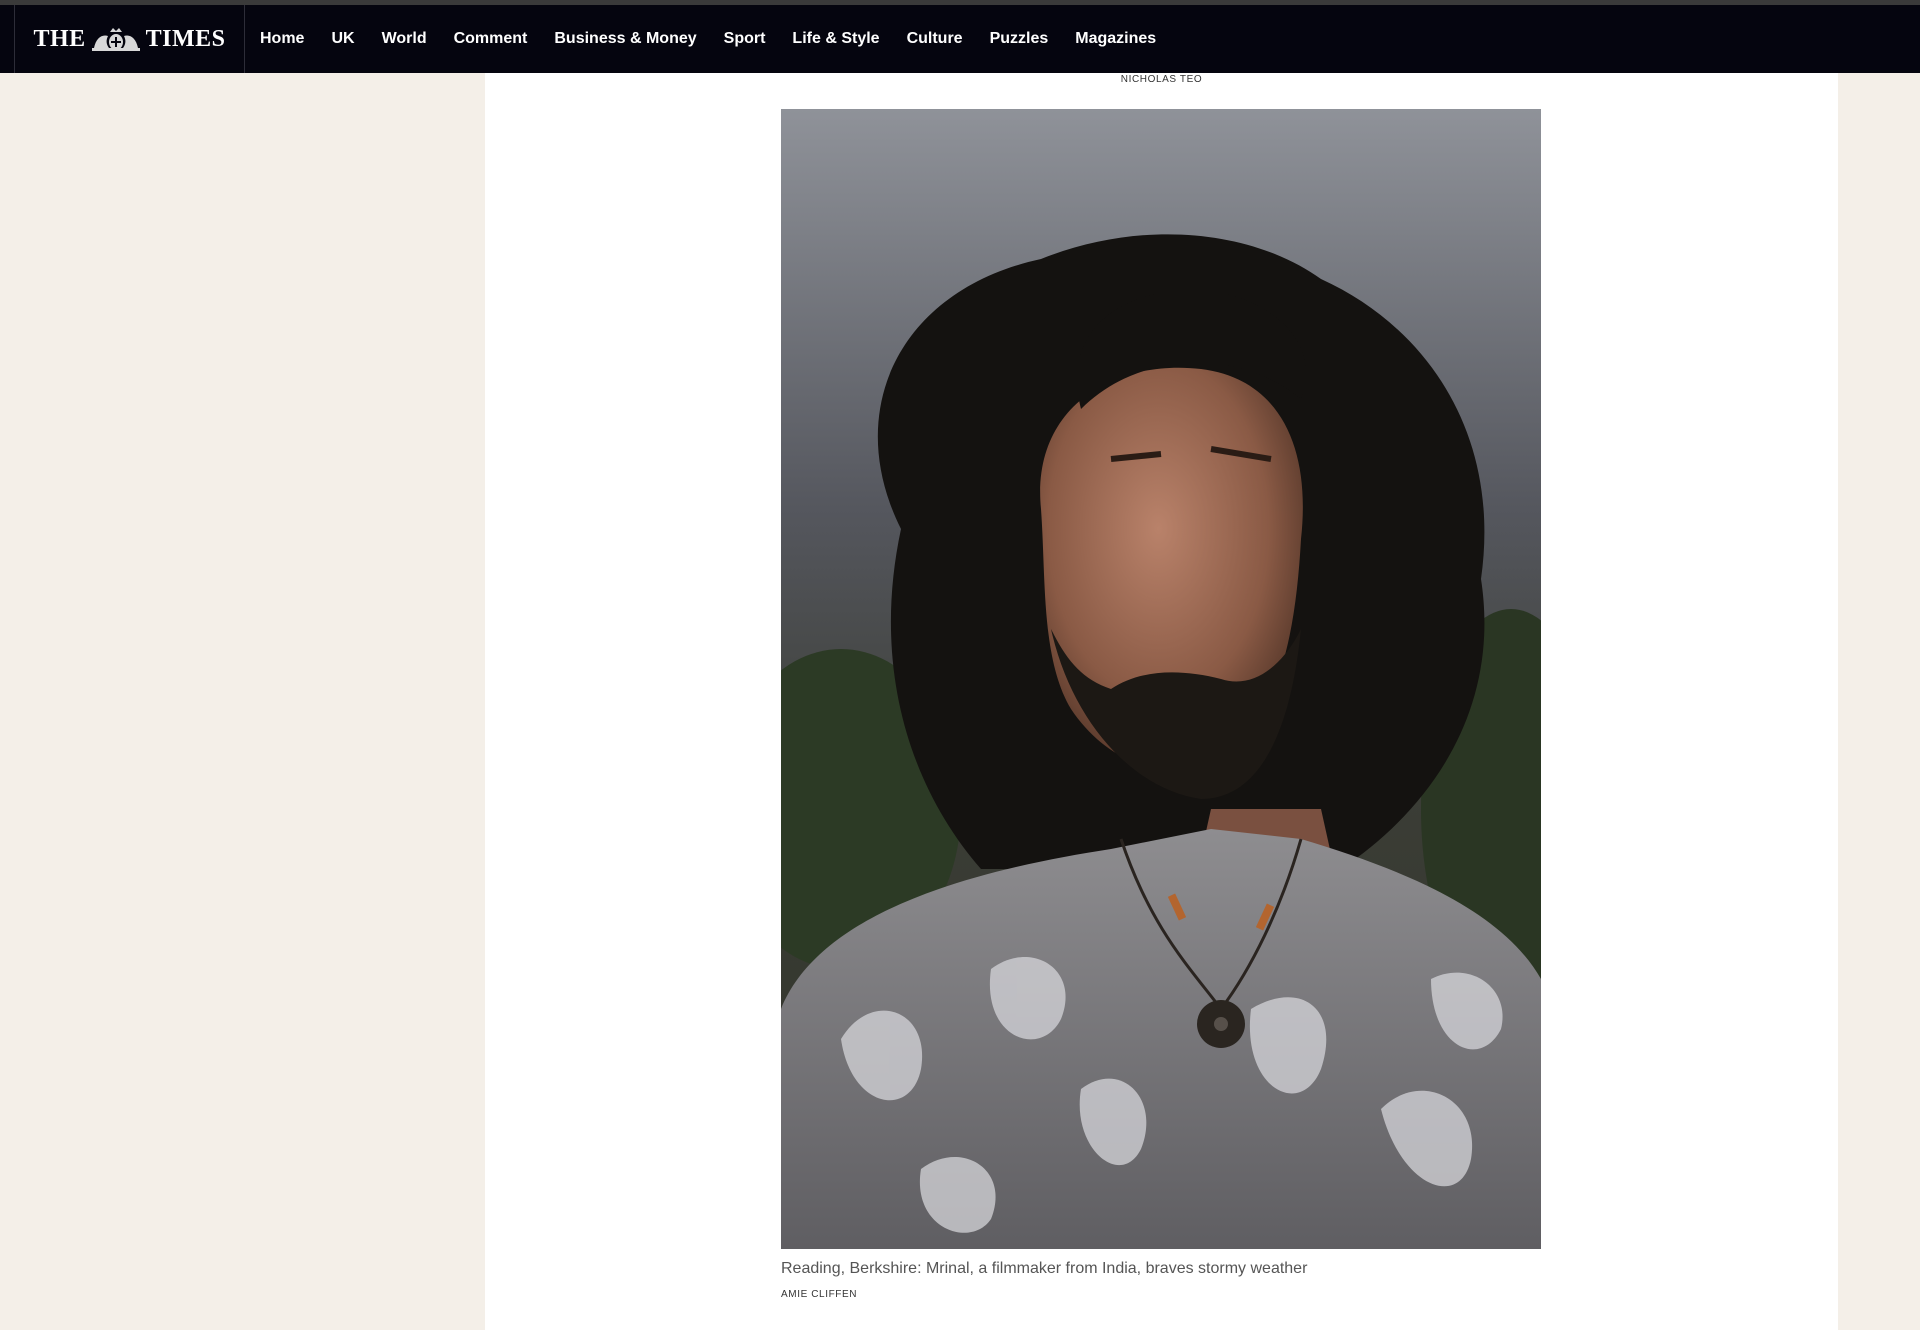 The image size is (1920, 1330). Describe the element at coordinates (625, 39) in the screenshot. I see `nav-business-money: Business & Money` at that location.